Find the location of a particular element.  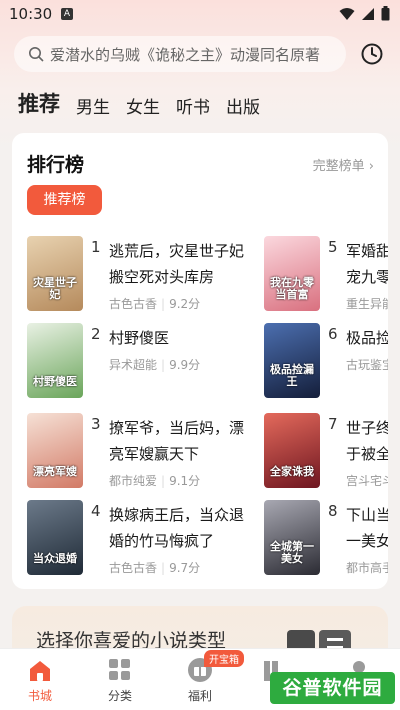

history-clock-icon is located at coordinates (372, 54).